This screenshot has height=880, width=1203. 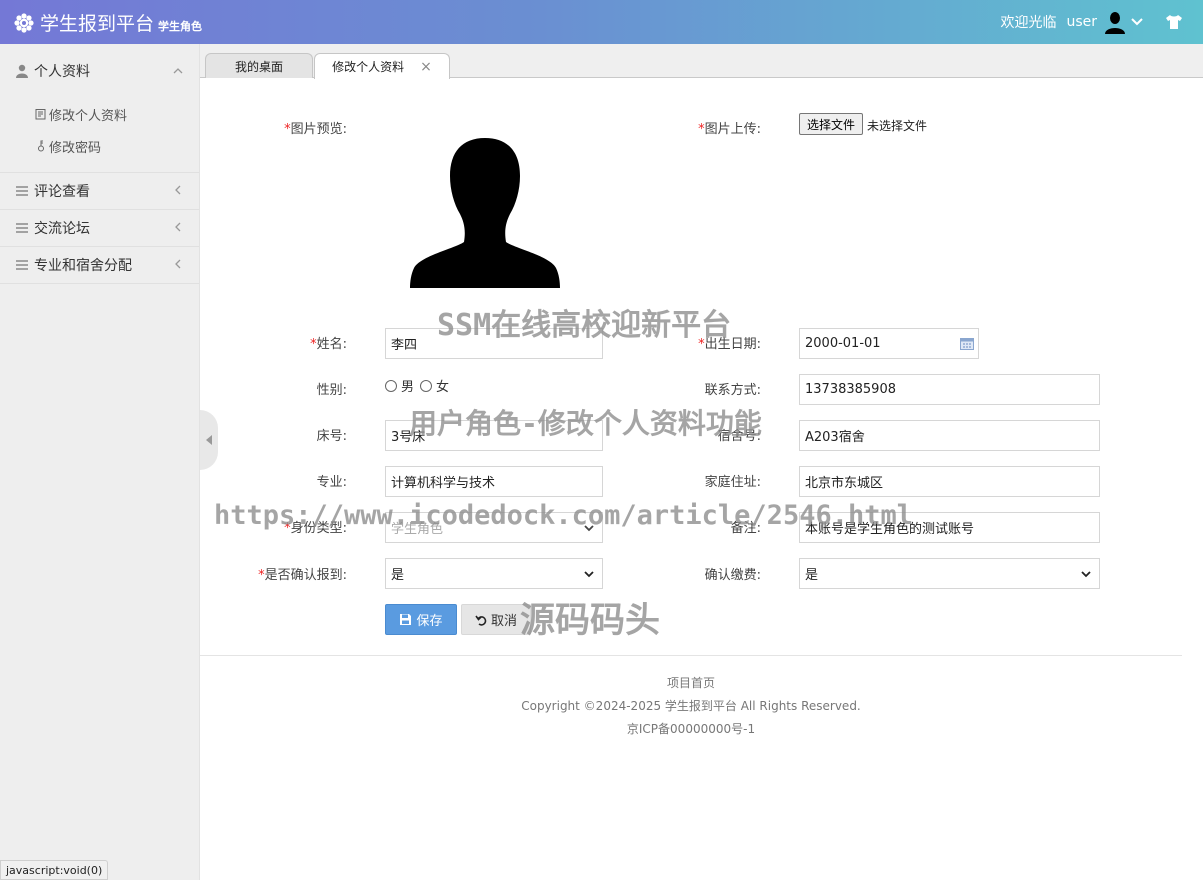 What do you see at coordinates (843, 343) in the screenshot?
I see `birth-date-value: 2000-01-01` at bounding box center [843, 343].